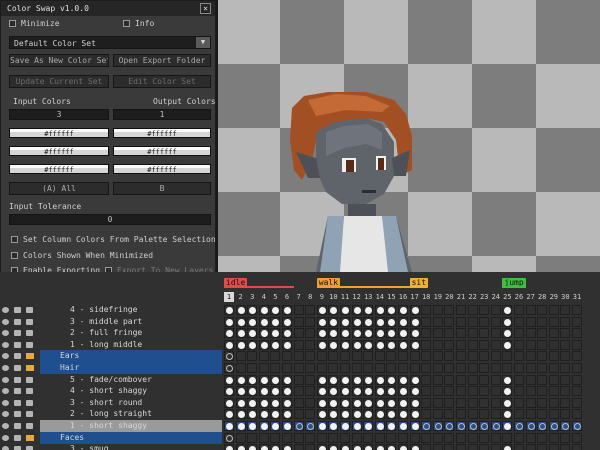 This screenshot has height=450, width=600. Describe the element at coordinates (59, 133) in the screenshot. I see `input-color-swatch-1: #ffffff` at that location.